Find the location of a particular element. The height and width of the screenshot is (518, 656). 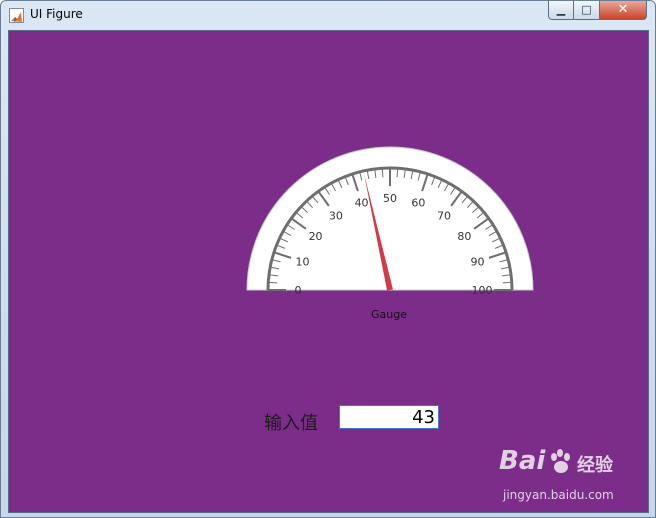

minimize-icon: ▁ is located at coordinates (561, 9).